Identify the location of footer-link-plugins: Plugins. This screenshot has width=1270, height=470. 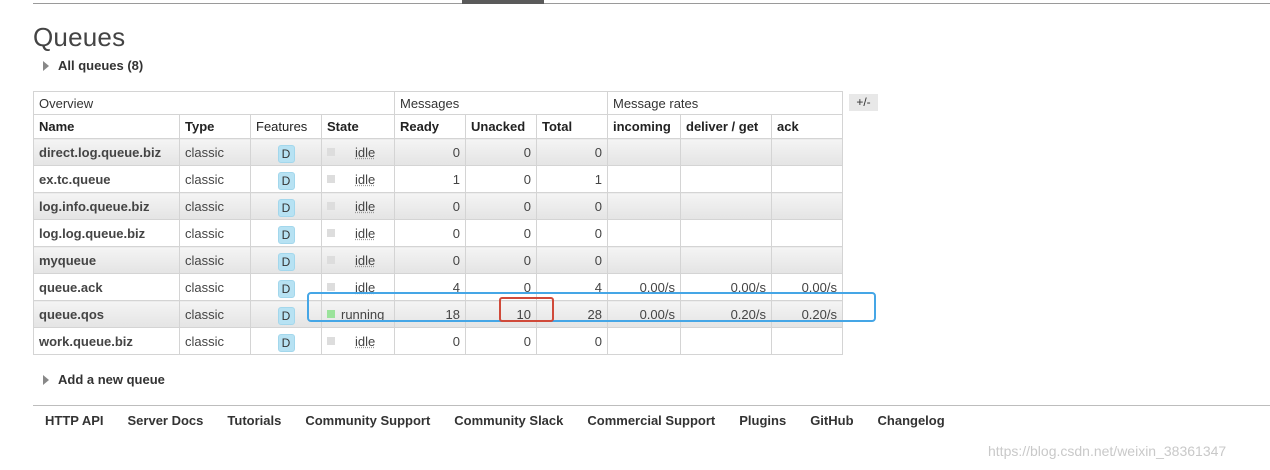
(762, 420).